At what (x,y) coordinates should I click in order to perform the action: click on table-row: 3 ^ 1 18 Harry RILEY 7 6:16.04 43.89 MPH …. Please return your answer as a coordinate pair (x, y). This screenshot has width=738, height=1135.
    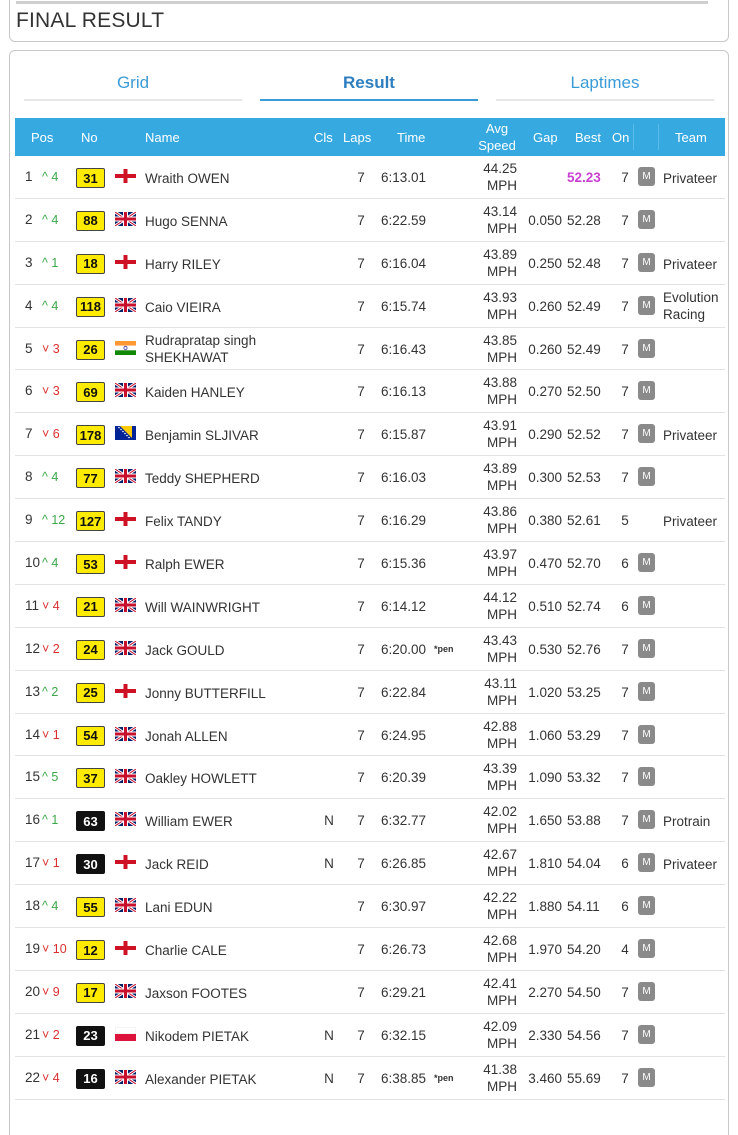
    Looking at the image, I should click on (370, 263).